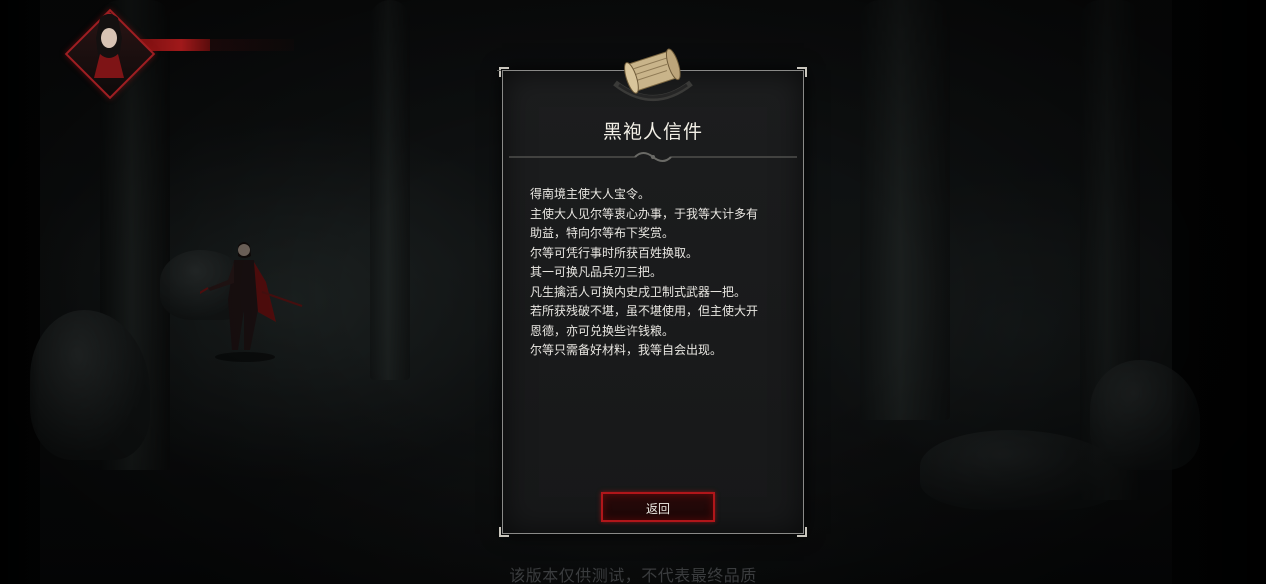  Describe the element at coordinates (590, 194) in the screenshot. I see `letter-line: 得南境主使大人宝令。` at that location.